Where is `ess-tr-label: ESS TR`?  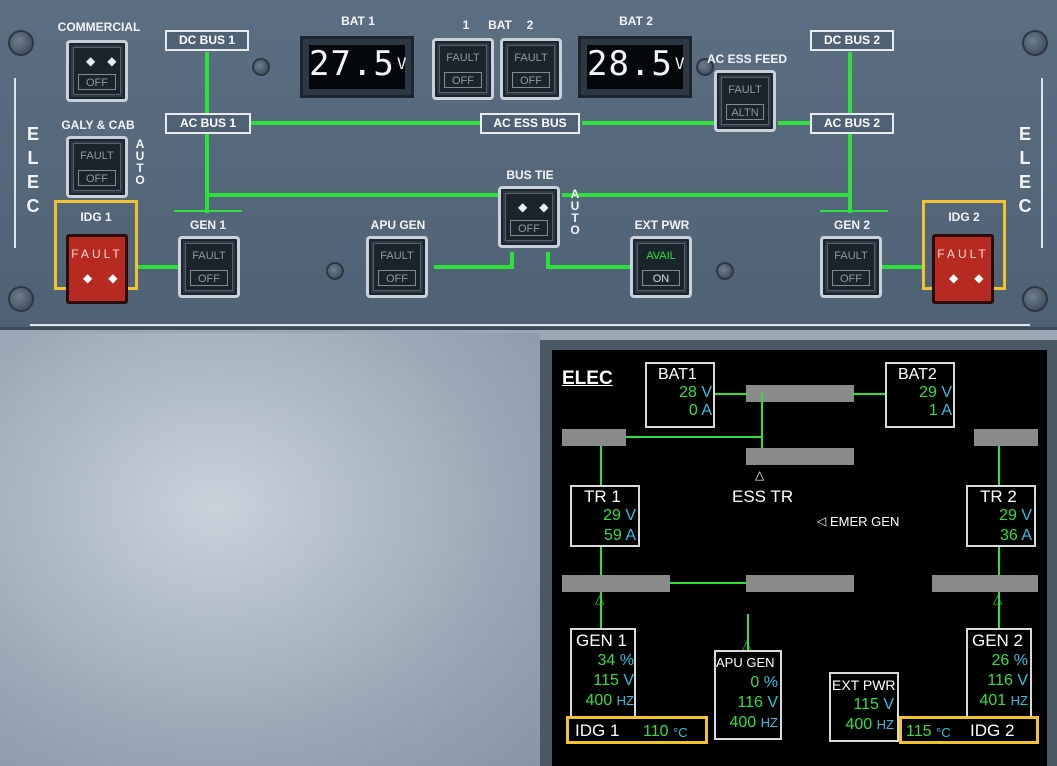
ess-tr-label: ESS TR is located at coordinates (763, 496).